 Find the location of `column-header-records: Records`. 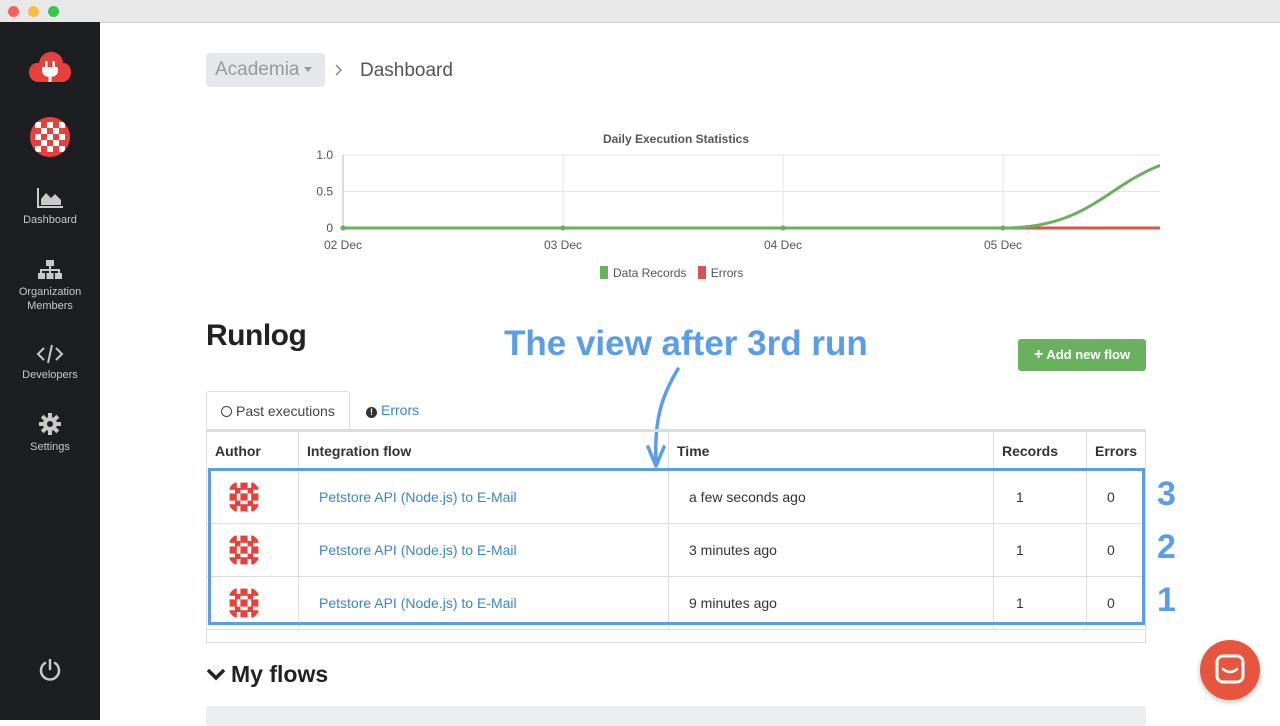

column-header-records: Records is located at coordinates (1040, 450).